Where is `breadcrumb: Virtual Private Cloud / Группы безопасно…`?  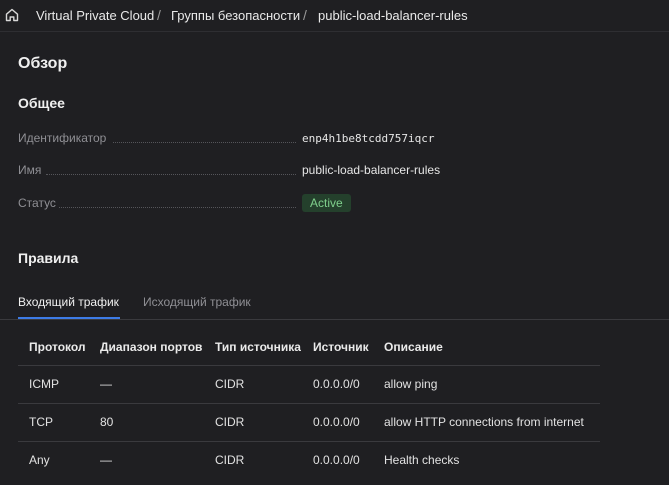 breadcrumb: Virtual Private Cloud / Группы безопасно… is located at coordinates (334, 16).